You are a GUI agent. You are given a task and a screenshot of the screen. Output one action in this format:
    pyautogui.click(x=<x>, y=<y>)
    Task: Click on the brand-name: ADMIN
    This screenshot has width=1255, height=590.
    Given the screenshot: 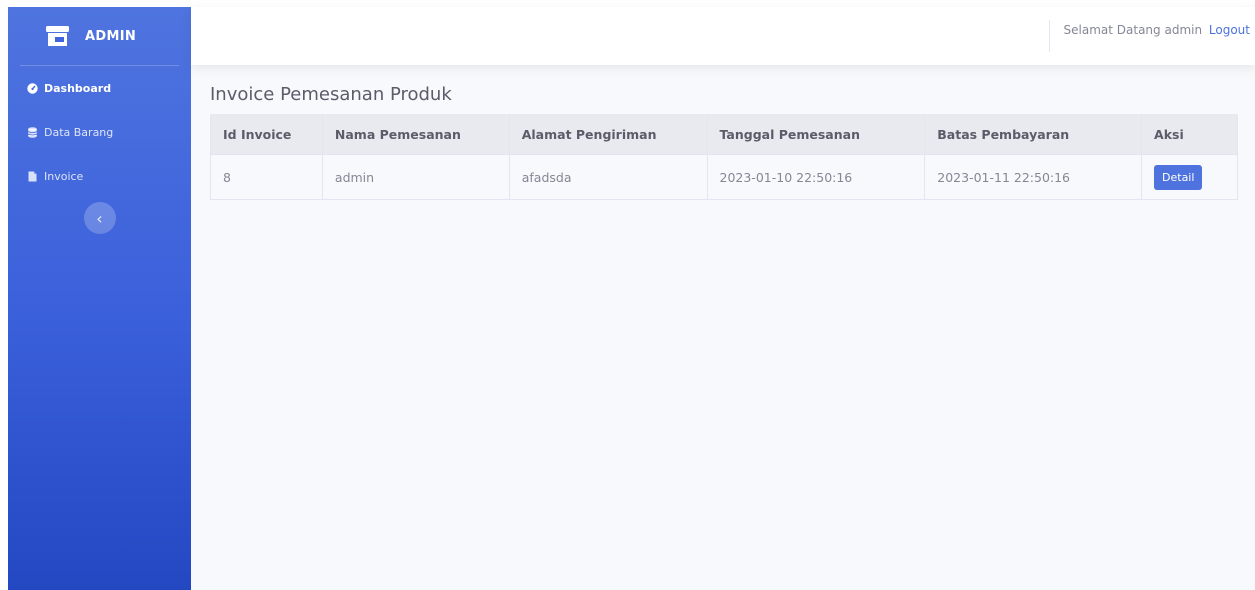 What is the action you would take?
    pyautogui.click(x=111, y=36)
    